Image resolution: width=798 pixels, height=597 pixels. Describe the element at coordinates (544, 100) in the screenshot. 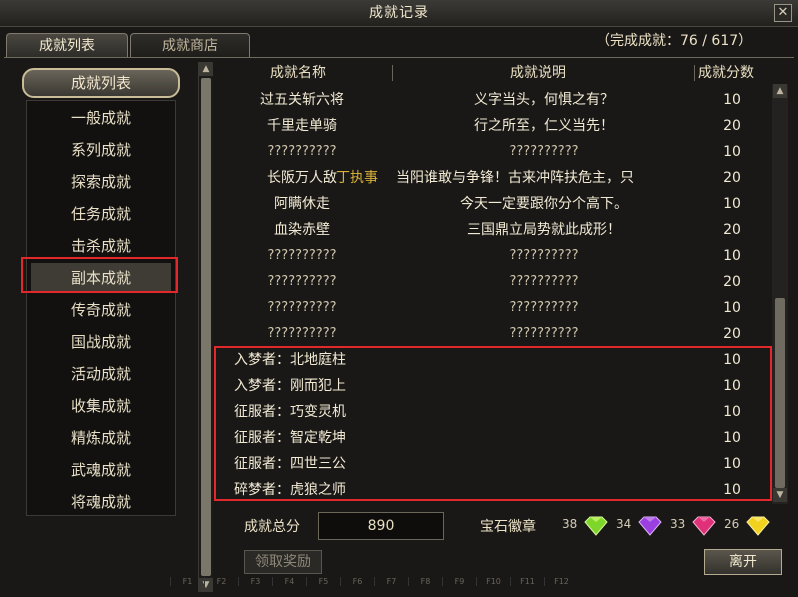

I see `achievement-desc: 义字当头，何惧之有？` at that location.